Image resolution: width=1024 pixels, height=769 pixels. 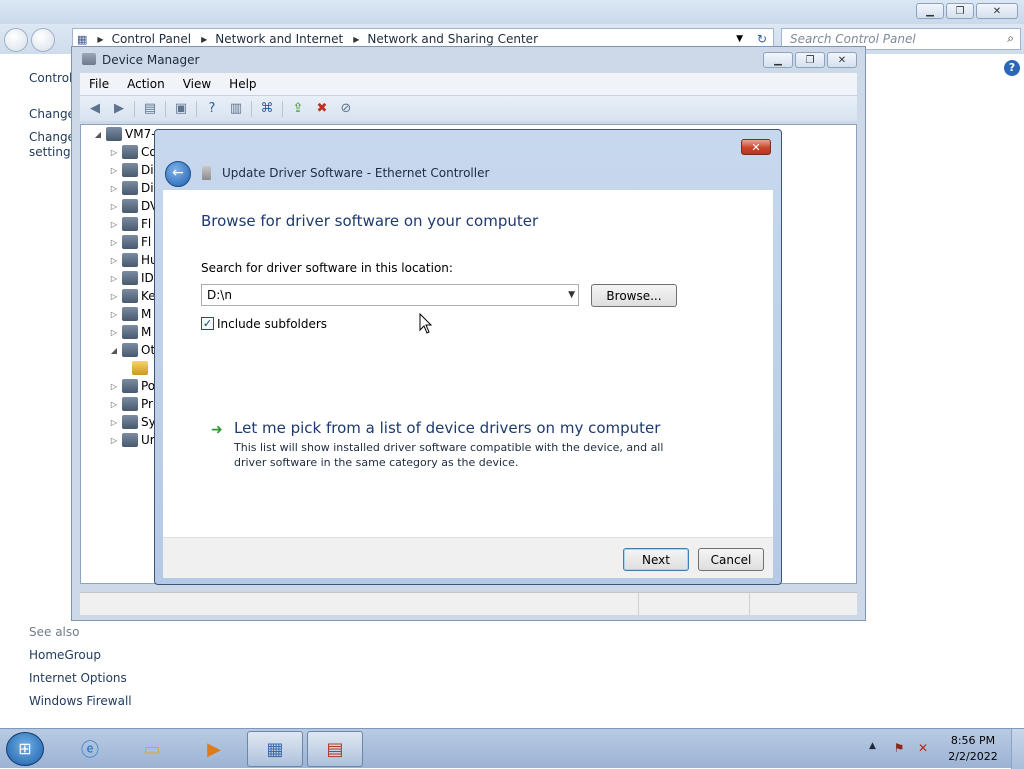 I want to click on back-arrow-icon: ◀, so click(x=95, y=109).